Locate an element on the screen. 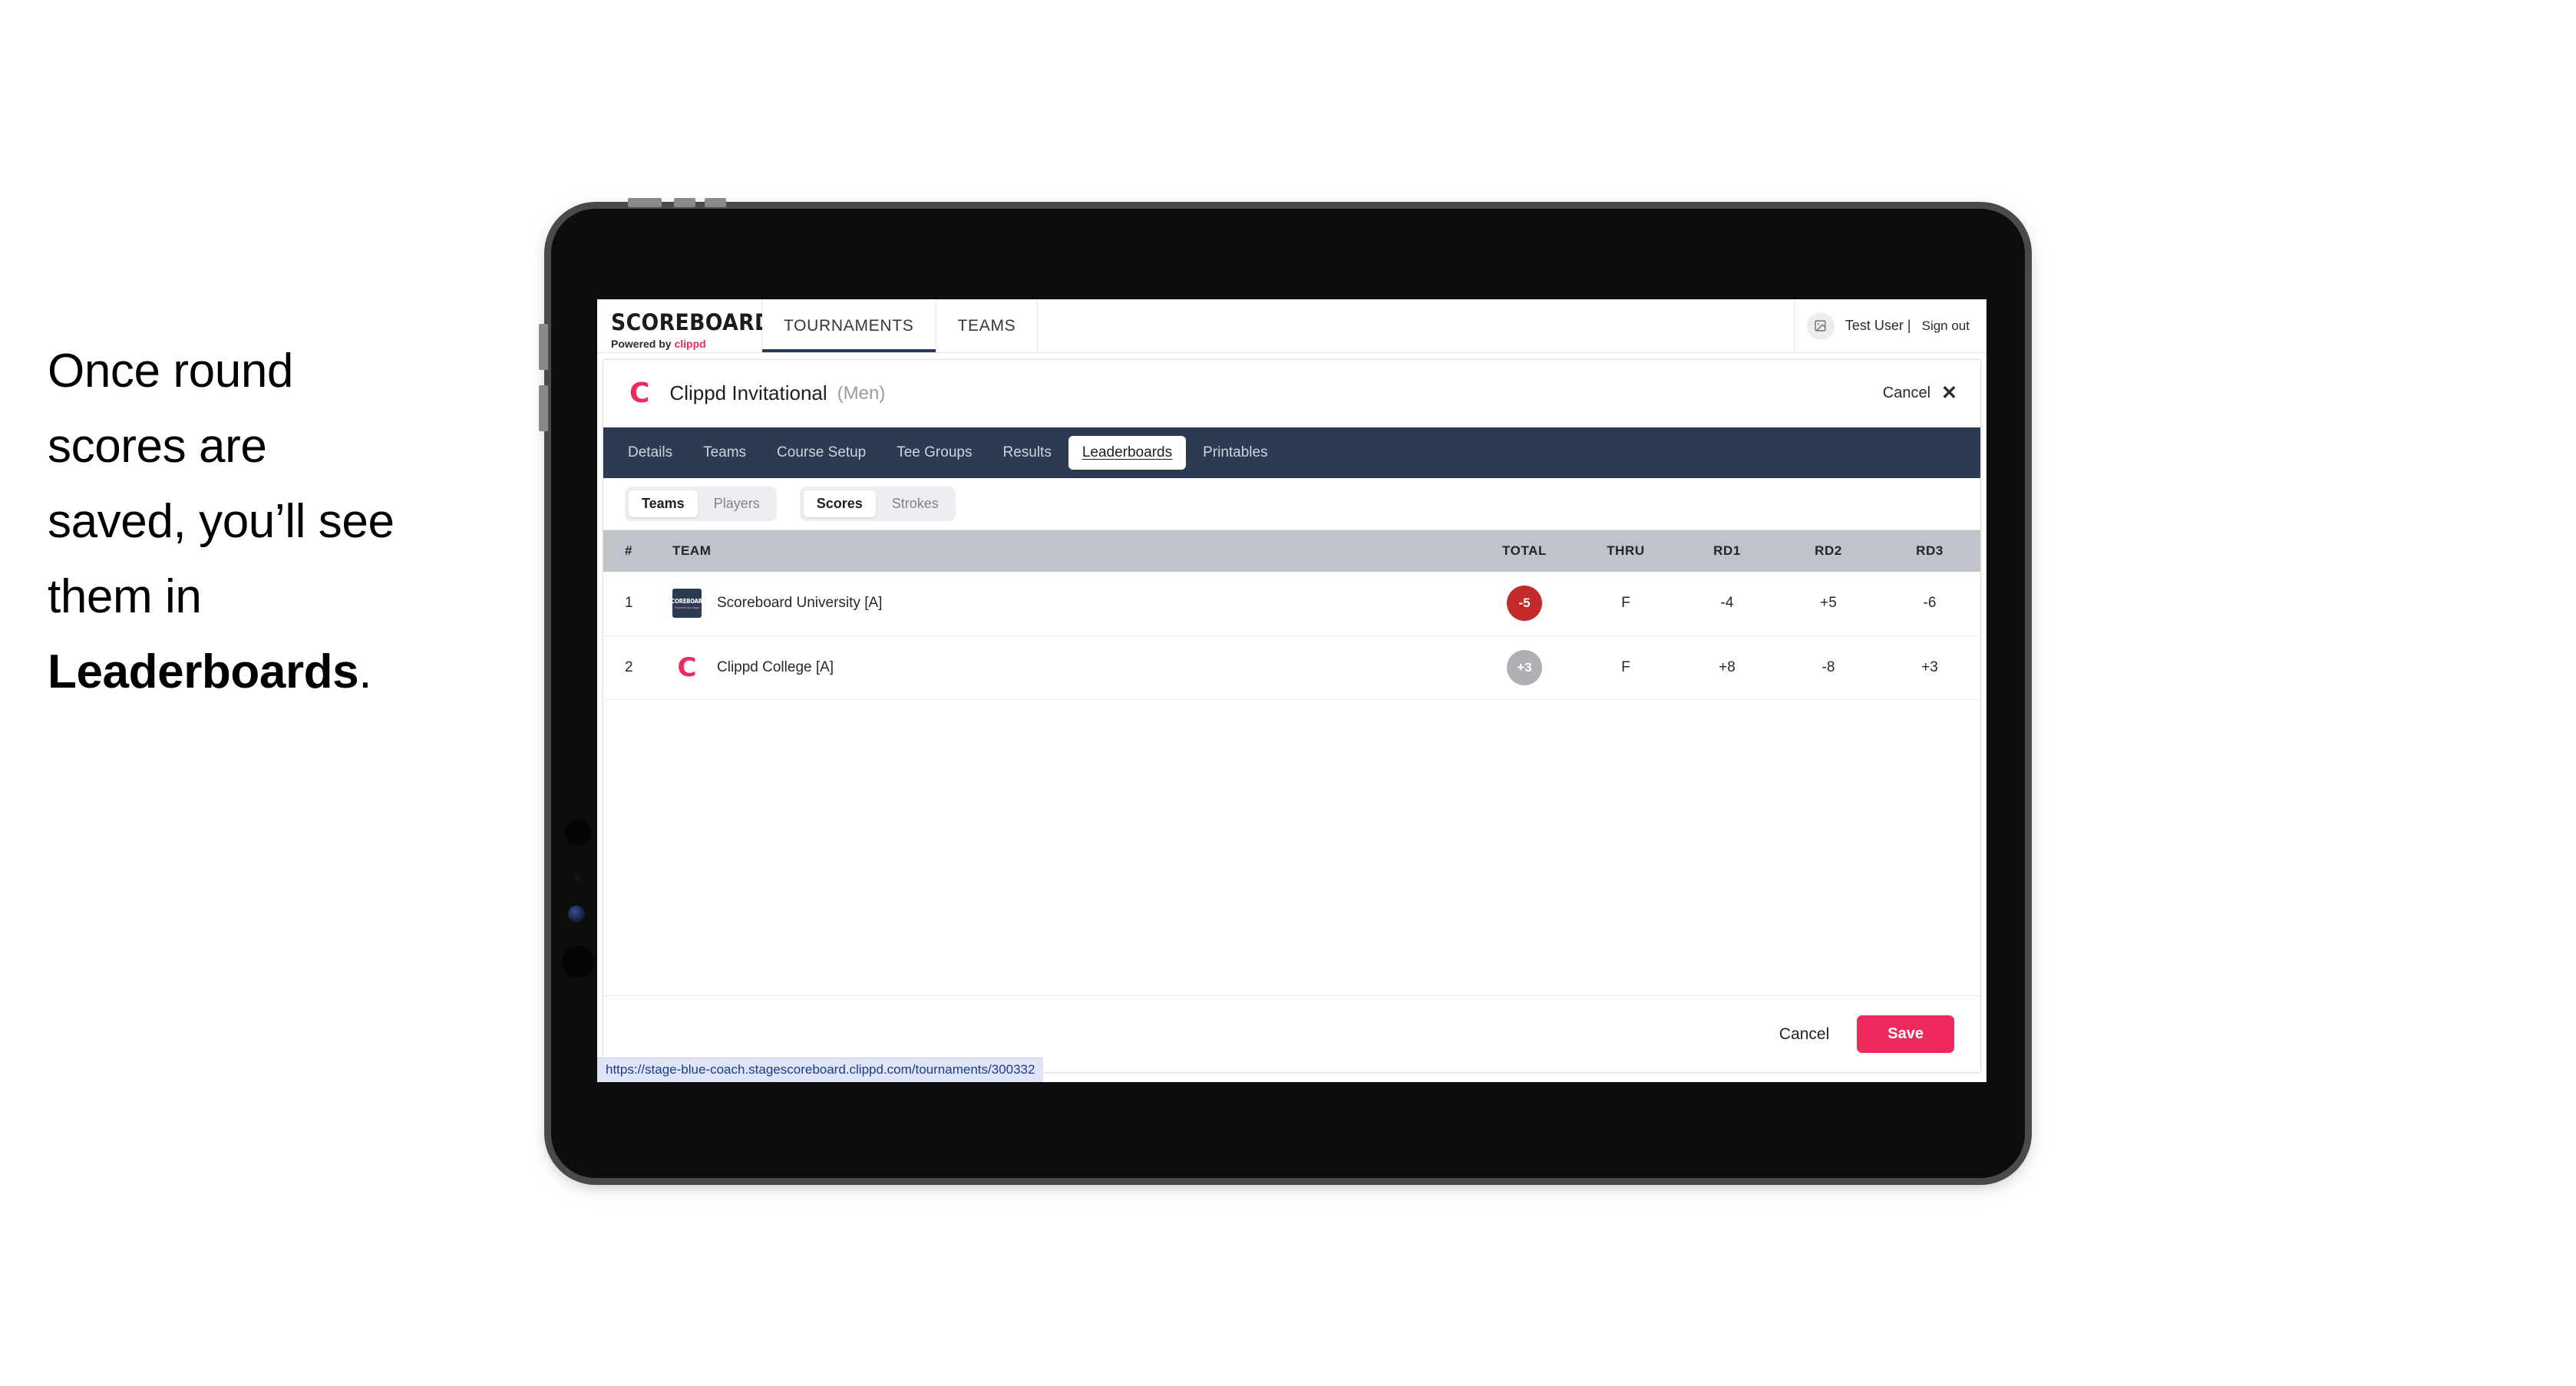  annotation-line-5: Leaderboards. is located at coordinates (293, 672).